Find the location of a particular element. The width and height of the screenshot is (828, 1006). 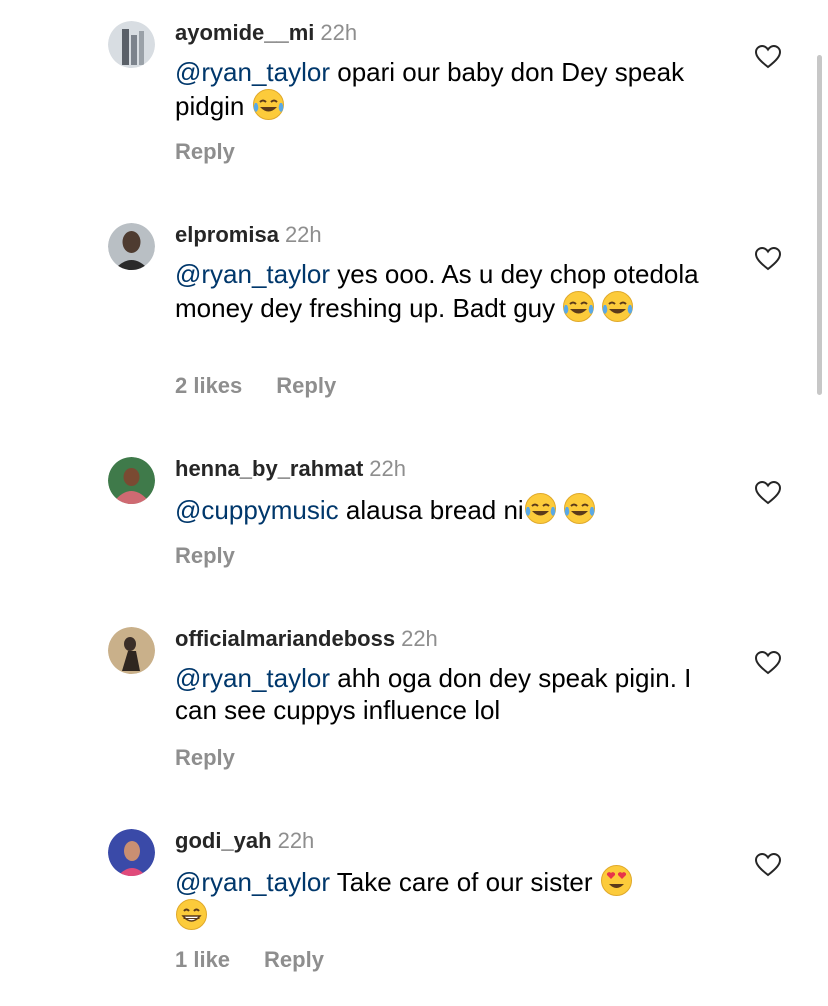

comment-text: @ryan_taylor Take care of our sister is located at coordinates (455, 898).